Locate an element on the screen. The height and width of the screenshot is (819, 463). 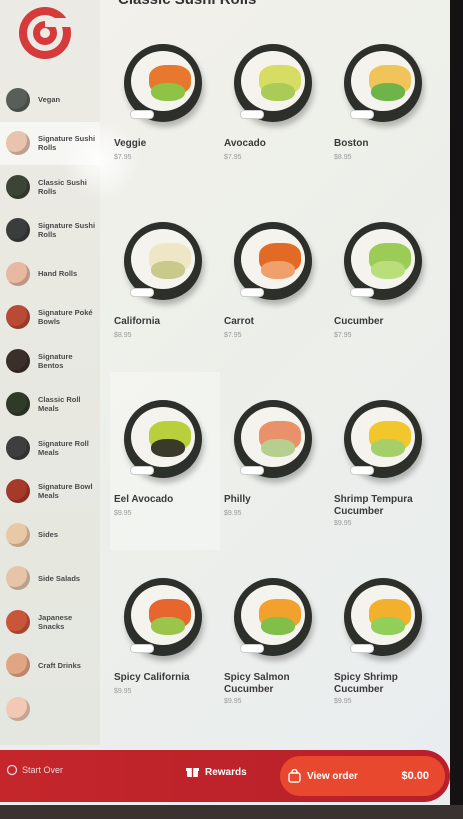
start-over-label: Start Over is located at coordinates (43, 770).